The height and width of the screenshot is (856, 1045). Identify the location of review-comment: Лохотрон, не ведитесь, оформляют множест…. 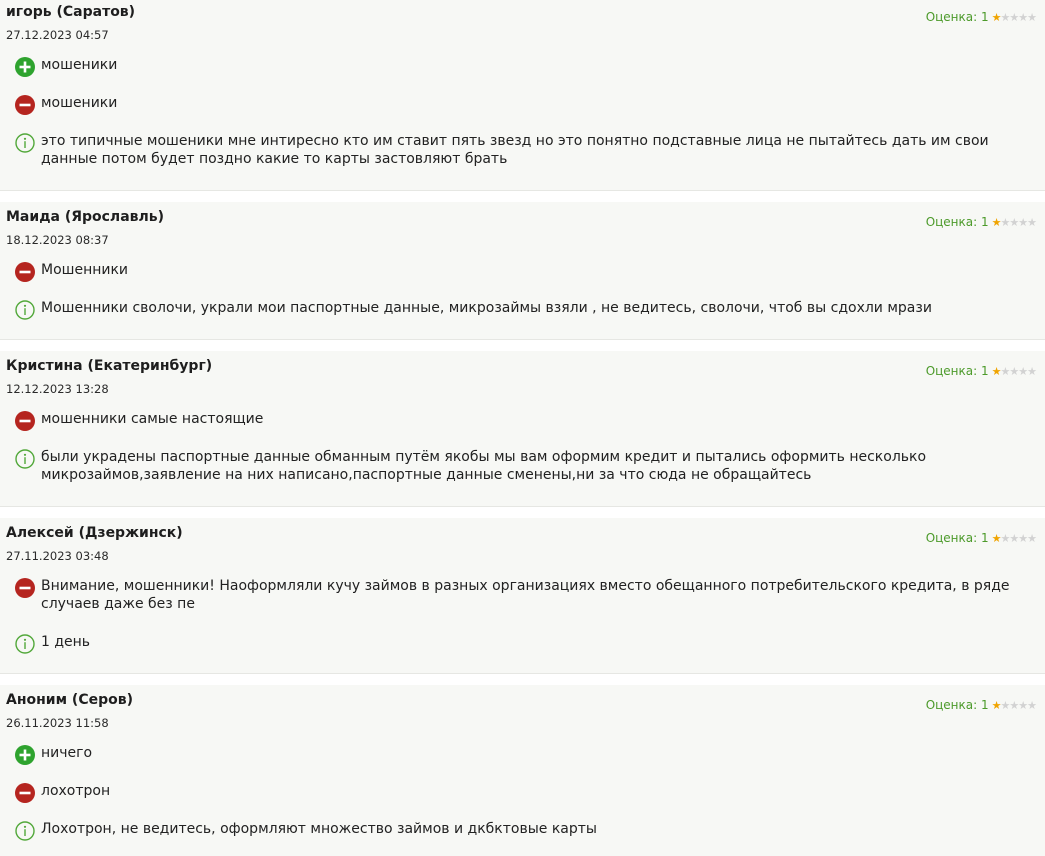
(528, 830).